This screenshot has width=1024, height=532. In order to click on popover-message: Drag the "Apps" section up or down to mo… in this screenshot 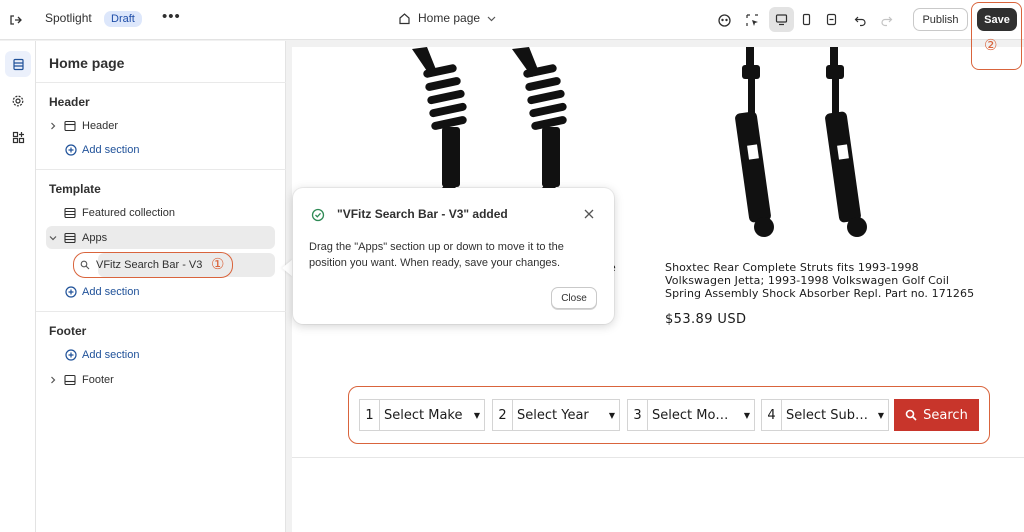, I will do `click(436, 255)`.